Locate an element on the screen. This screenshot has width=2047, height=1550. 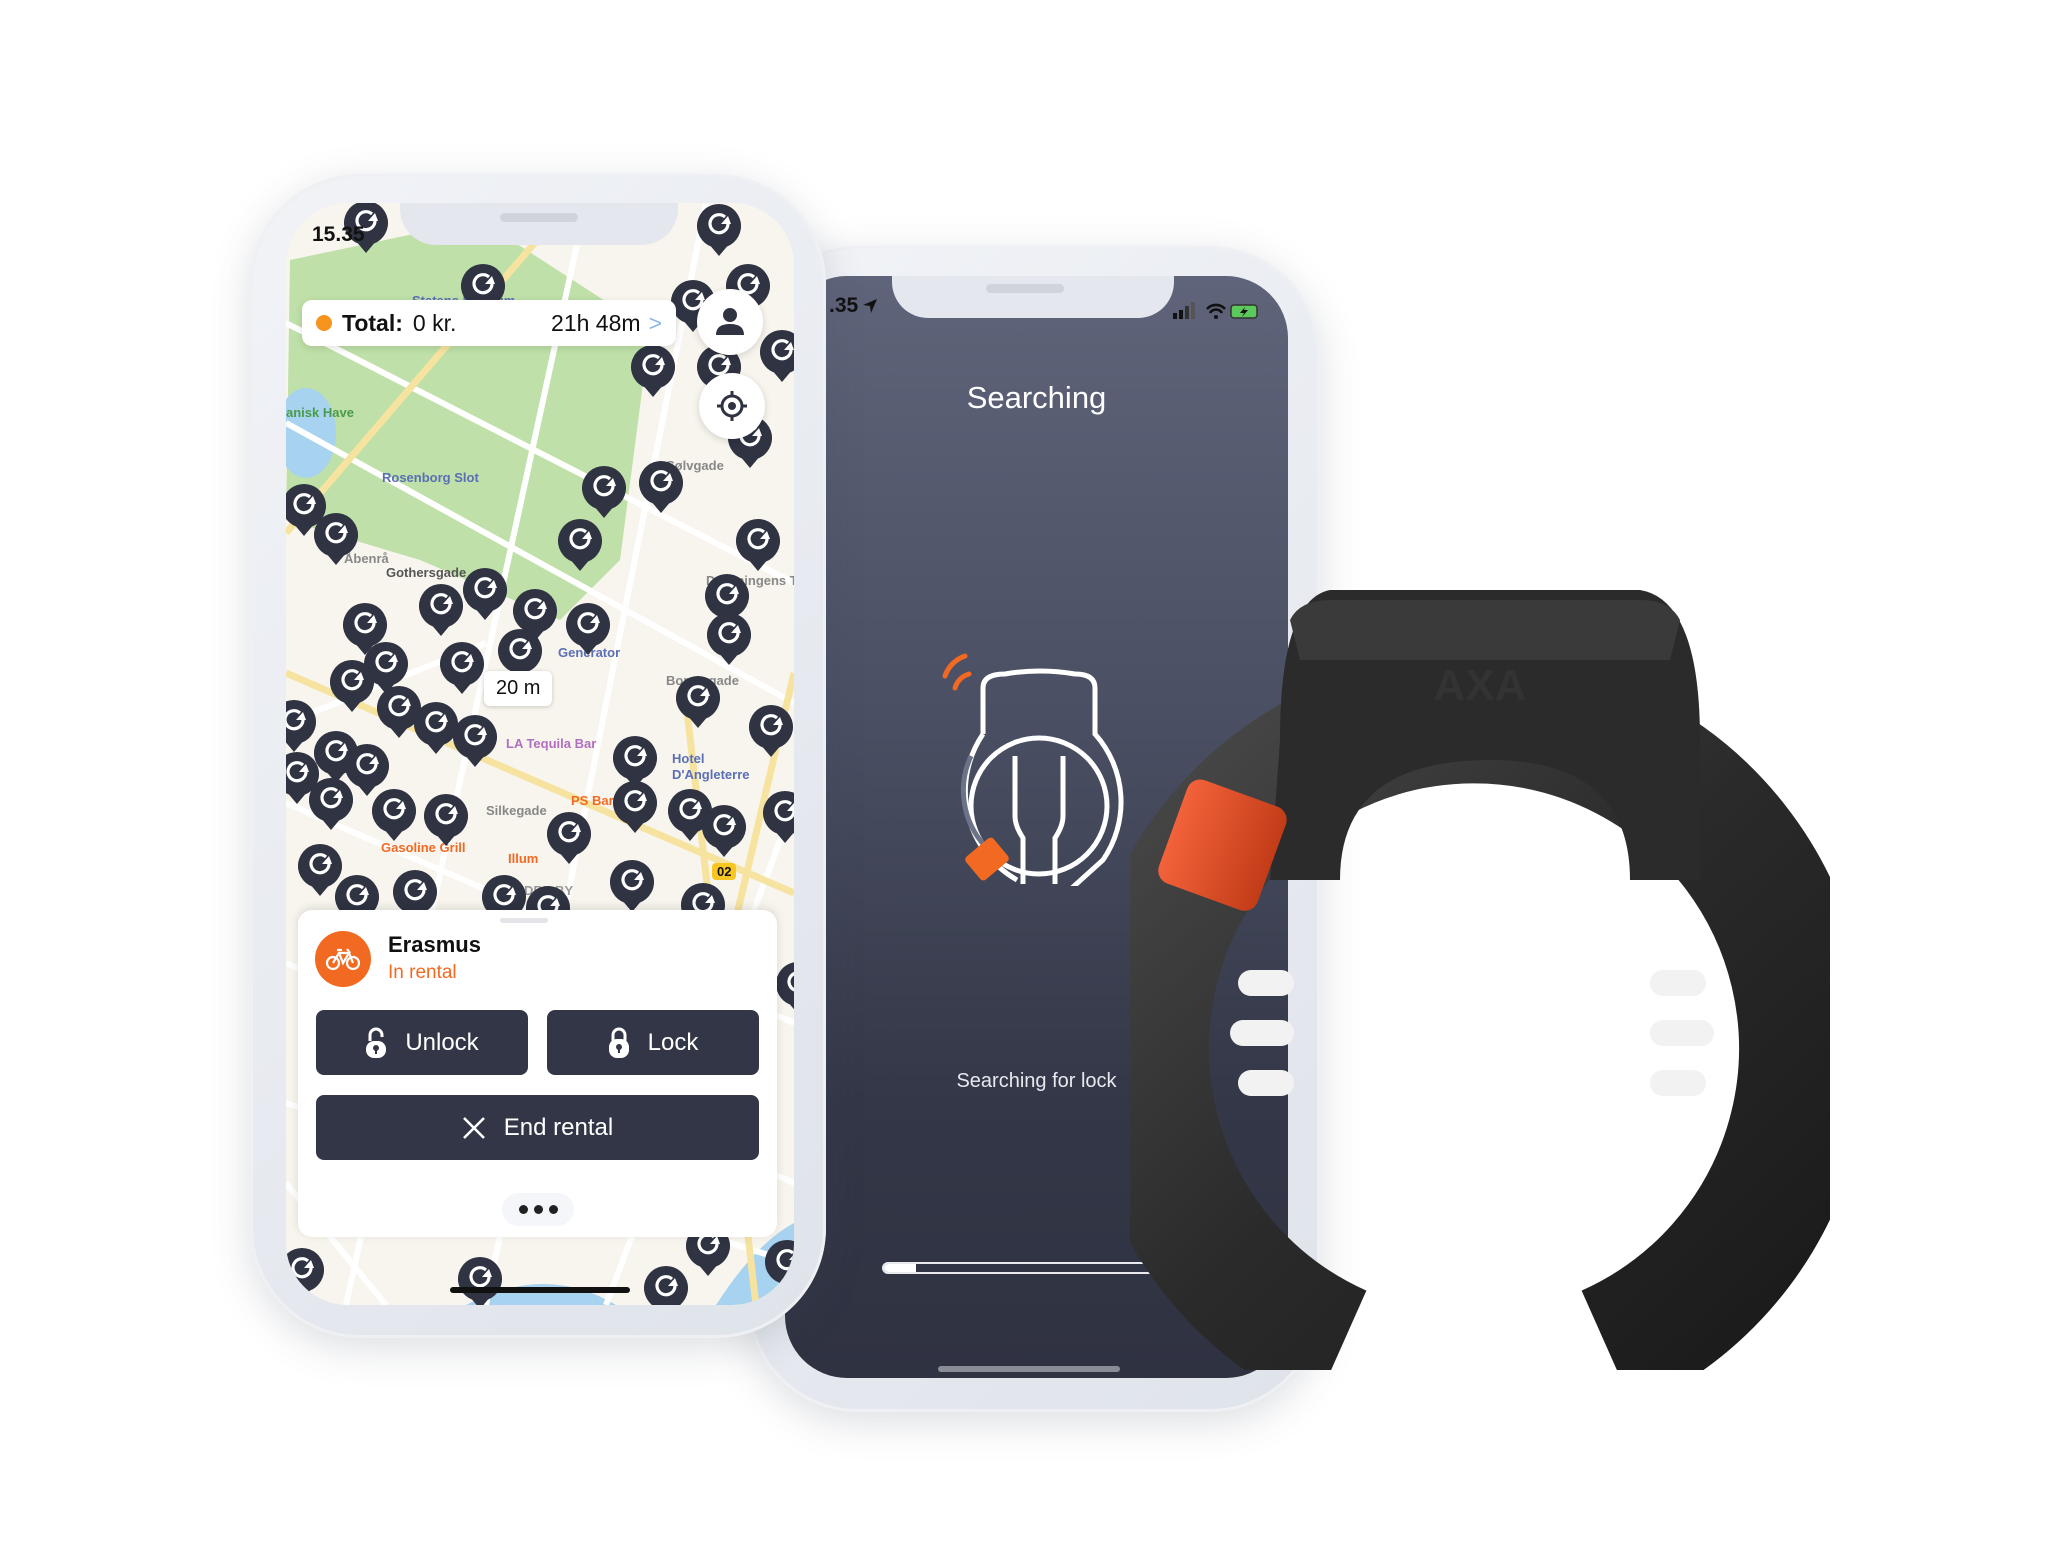
total-label: Total: is located at coordinates (372, 322).